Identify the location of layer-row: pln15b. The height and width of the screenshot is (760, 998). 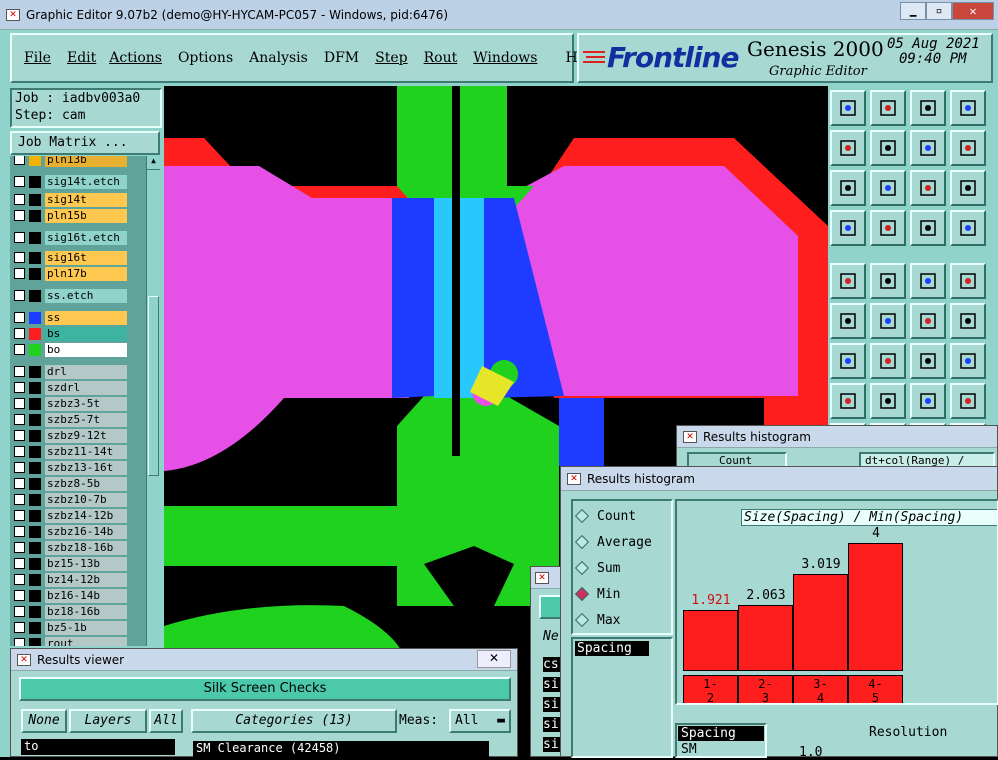
(70, 215).